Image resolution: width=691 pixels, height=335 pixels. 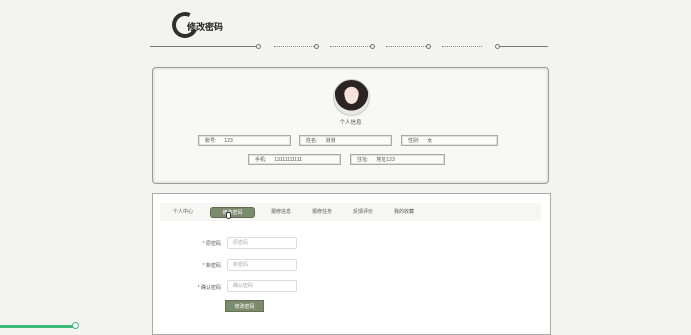 I want to click on phone-field: 手机: 13111111111, so click(x=294, y=159).